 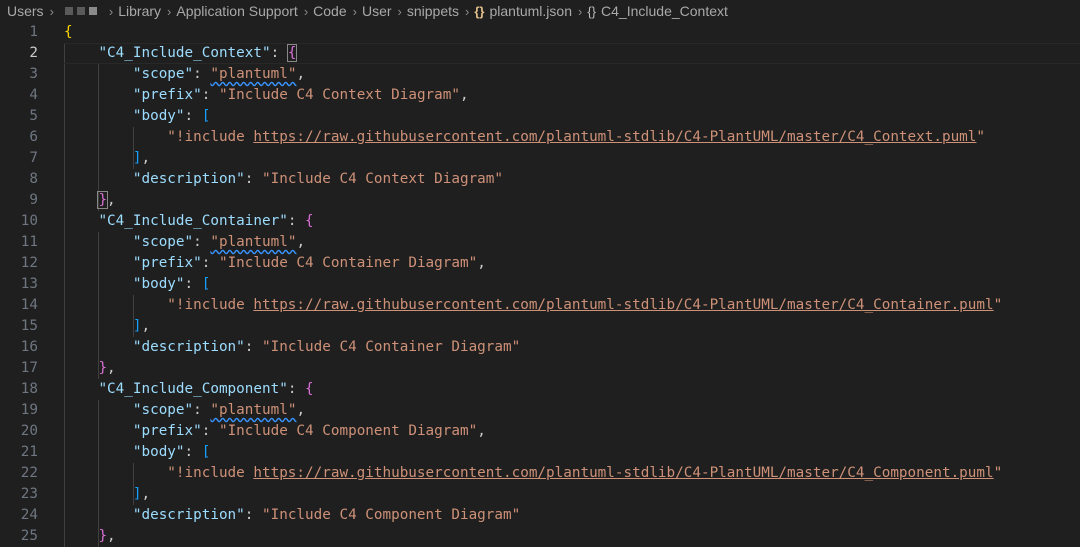 I want to click on code-line: 10 "C4_Include_Container": {, so click(x=540, y=221).